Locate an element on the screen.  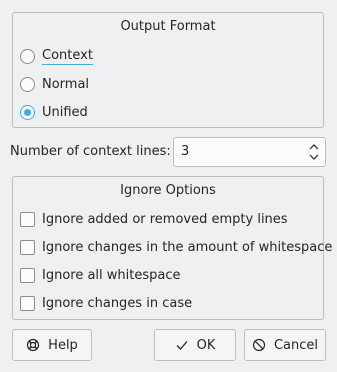
spin-arrows-icon is located at coordinates (314, 152).